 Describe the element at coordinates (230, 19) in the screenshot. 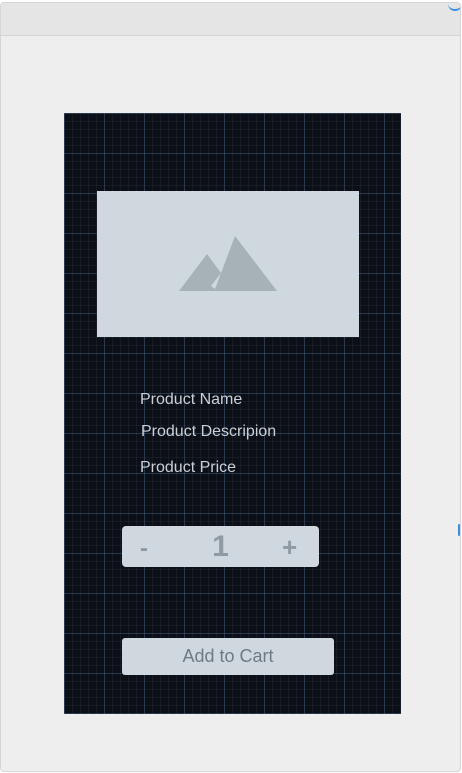

I see `title-bar` at that location.